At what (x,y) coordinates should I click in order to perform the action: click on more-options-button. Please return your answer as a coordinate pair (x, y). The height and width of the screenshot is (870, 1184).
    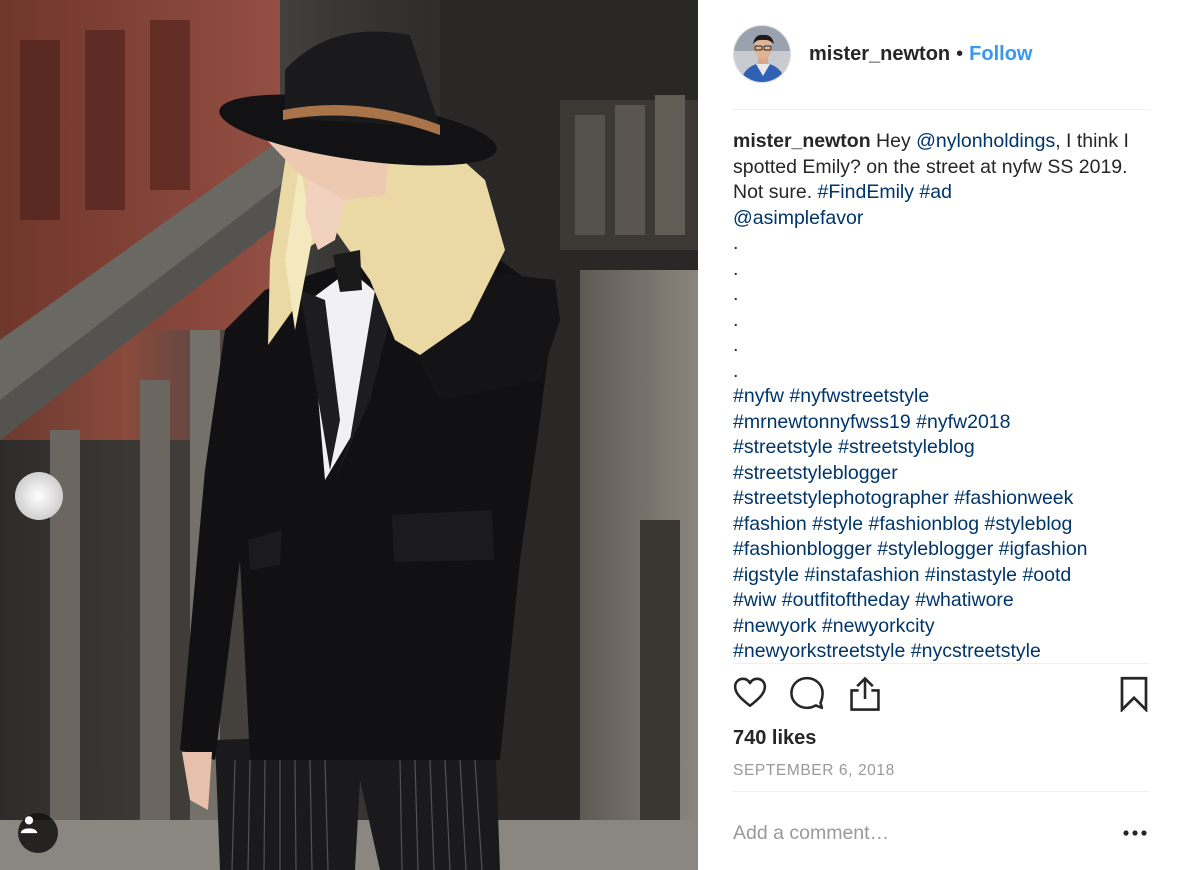
    Looking at the image, I should click on (1135, 833).